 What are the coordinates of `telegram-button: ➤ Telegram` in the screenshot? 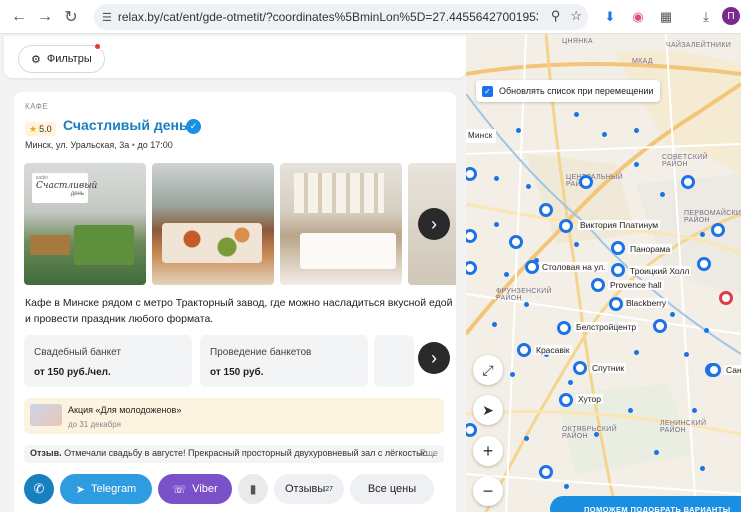 It's located at (106, 489).